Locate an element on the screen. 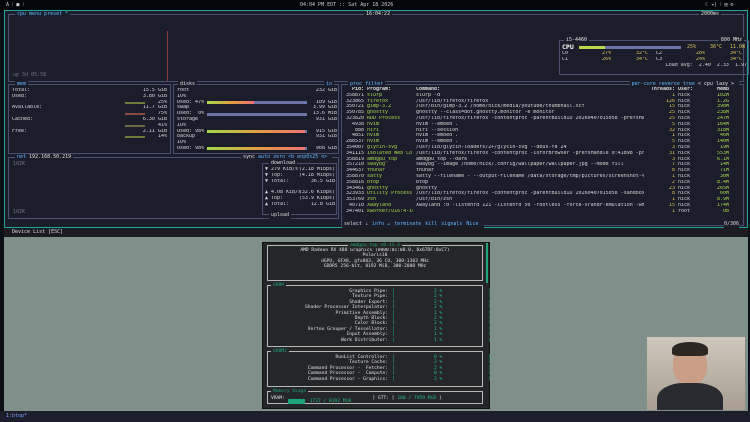  user-cell: root is located at coordinates (684, 211).